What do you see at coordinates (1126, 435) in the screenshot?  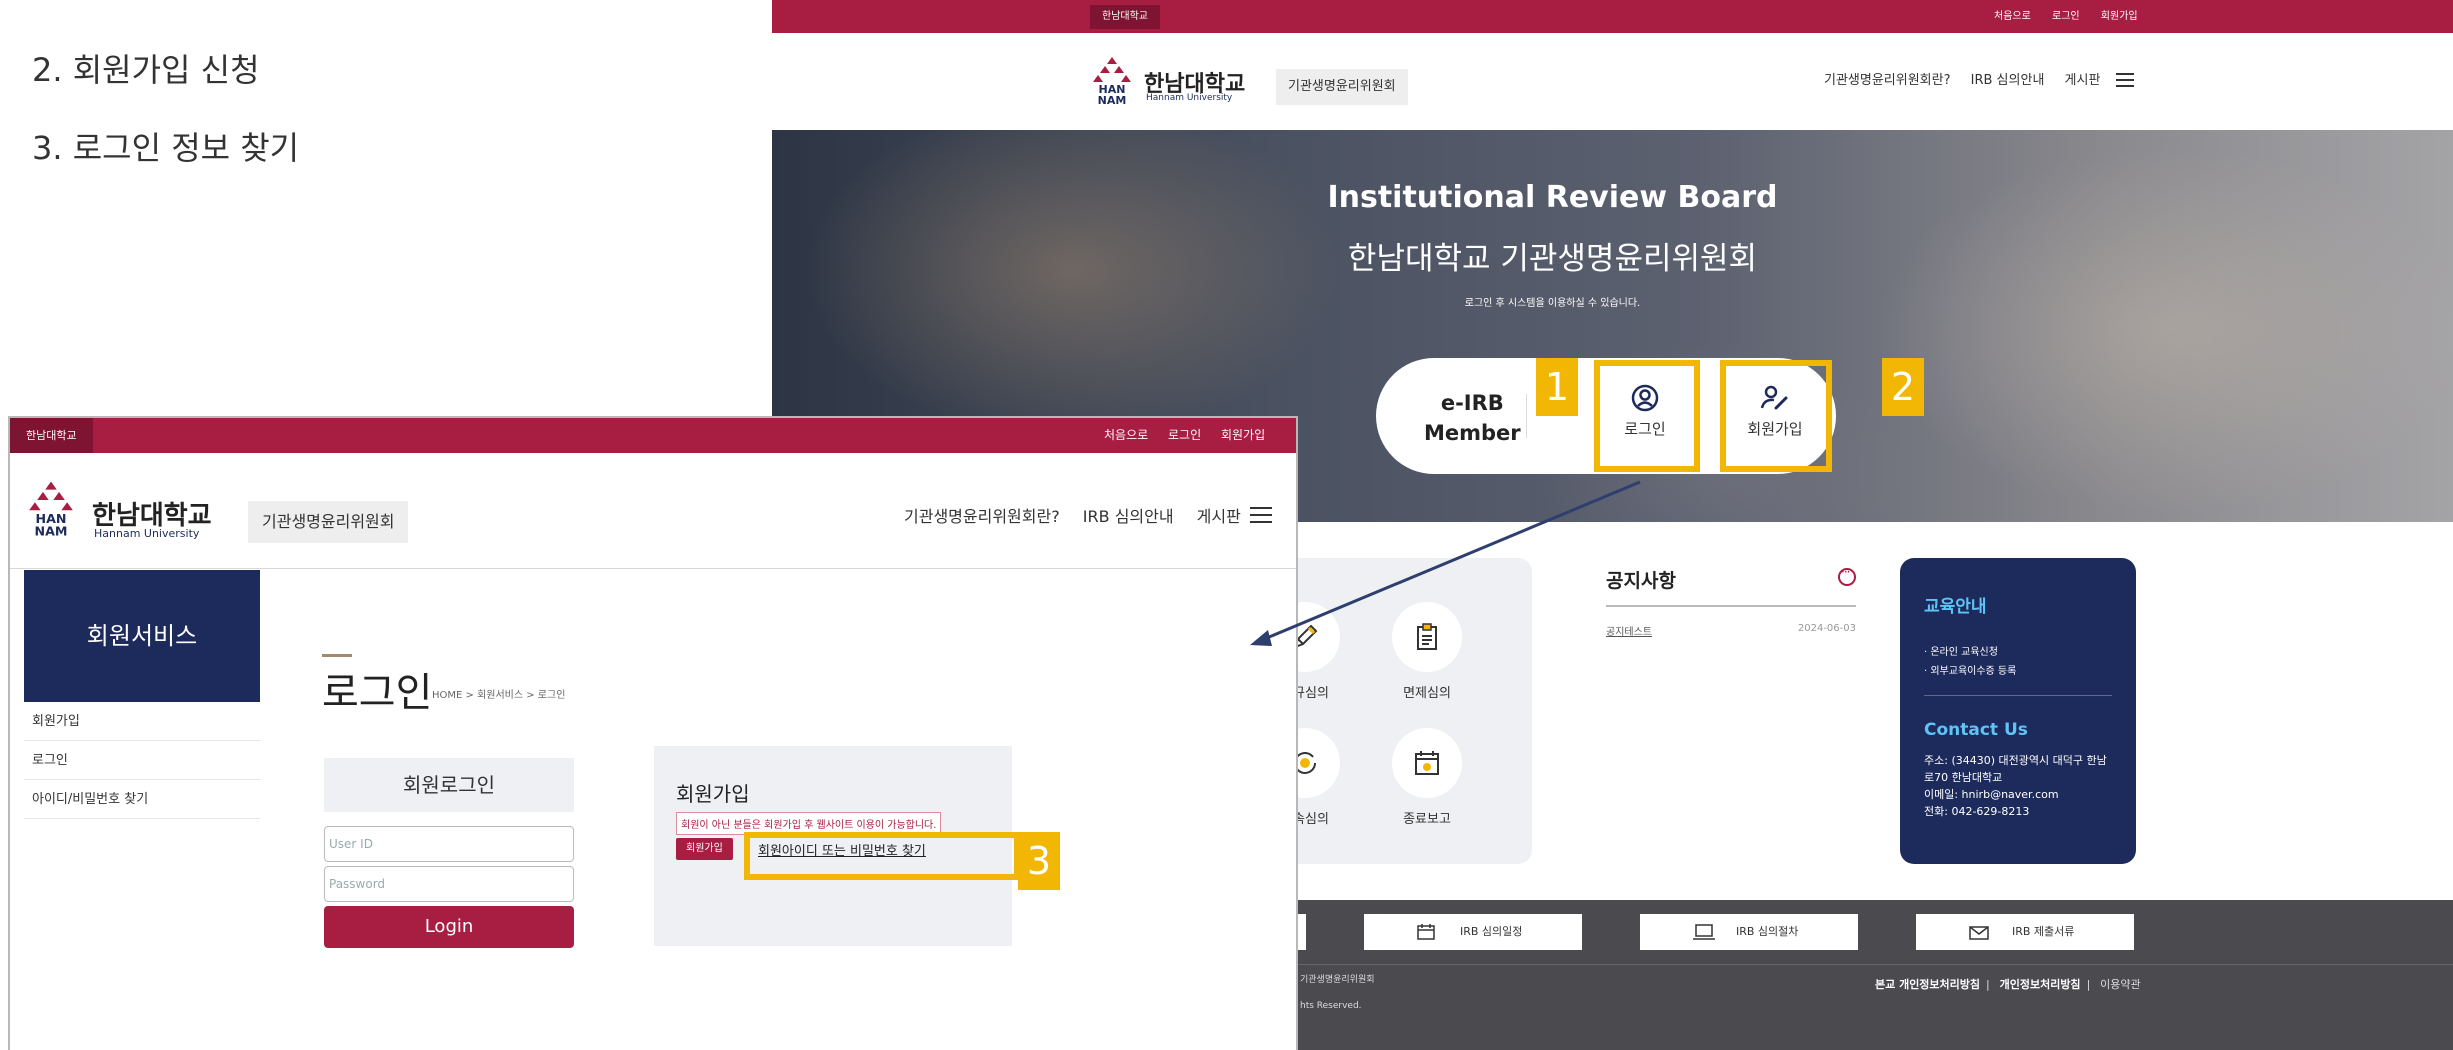 I see `login-home-link: 처음으로` at bounding box center [1126, 435].